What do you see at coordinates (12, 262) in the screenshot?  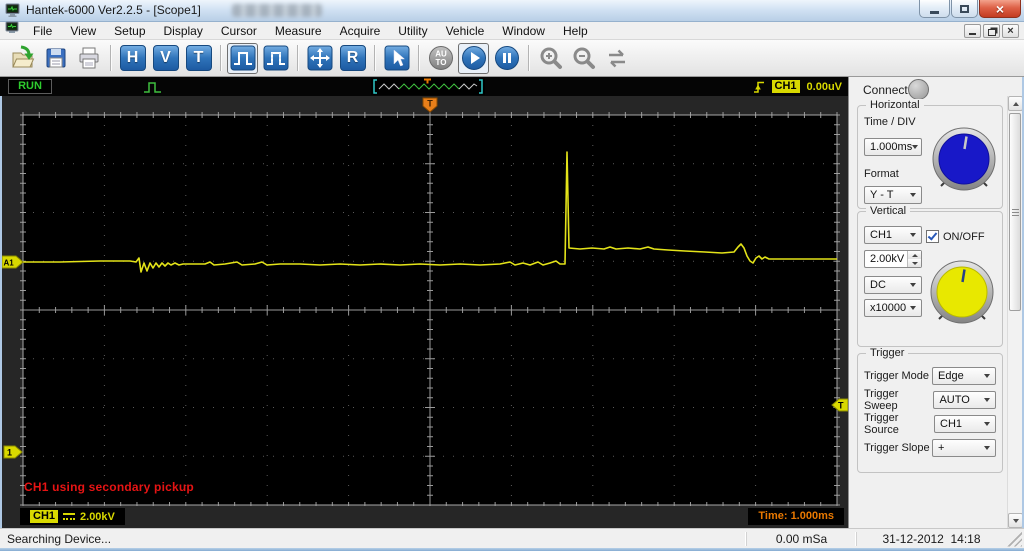 I see `waveform-marker-a1: A1` at bounding box center [12, 262].